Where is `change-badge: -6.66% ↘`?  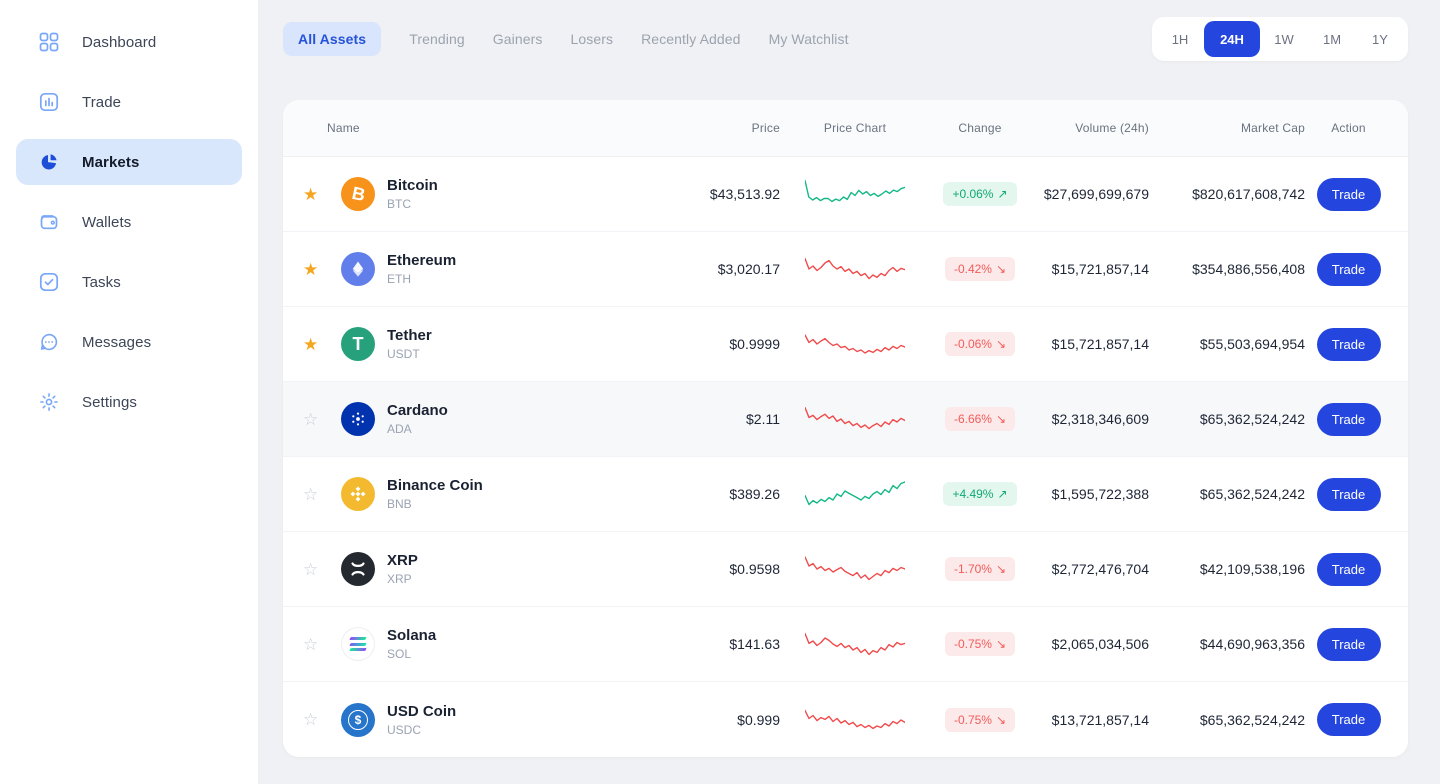
change-badge: -6.66% ↘ is located at coordinates (980, 419).